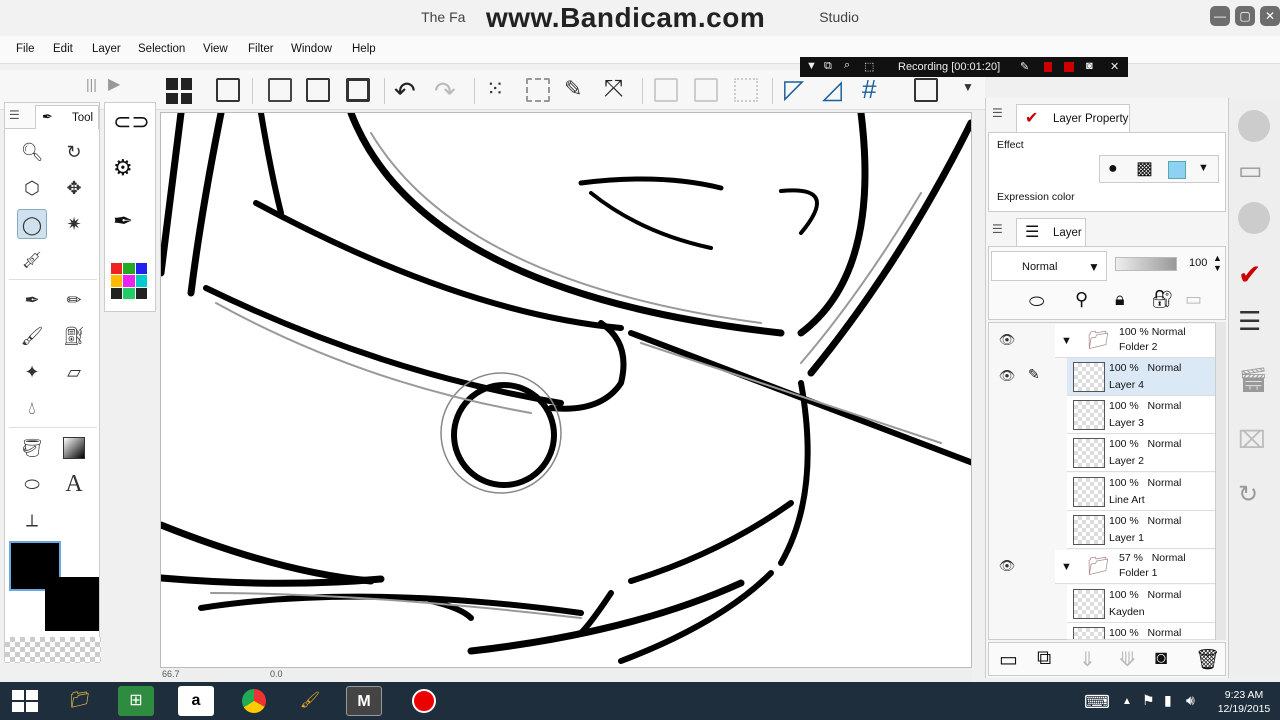  What do you see at coordinates (1198, 263) in the screenshot?
I see `opacity-value: 100` at bounding box center [1198, 263].